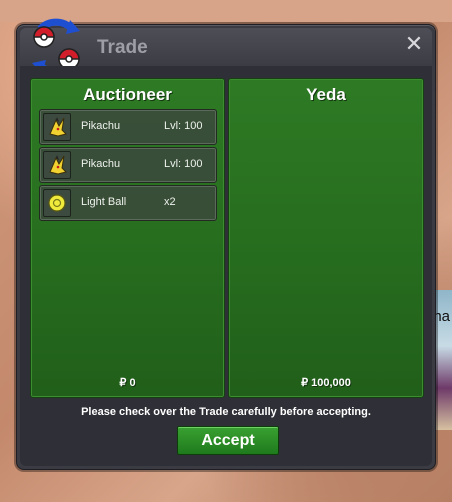 The height and width of the screenshot is (502, 452). I want to click on item-quantity: x2, so click(170, 202).